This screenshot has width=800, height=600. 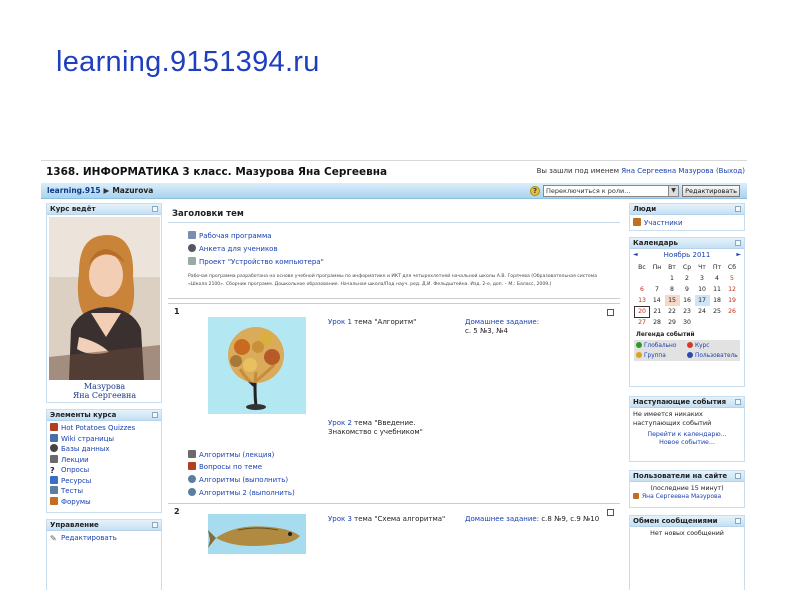 I want to click on page-icon, so click(x=192, y=261).